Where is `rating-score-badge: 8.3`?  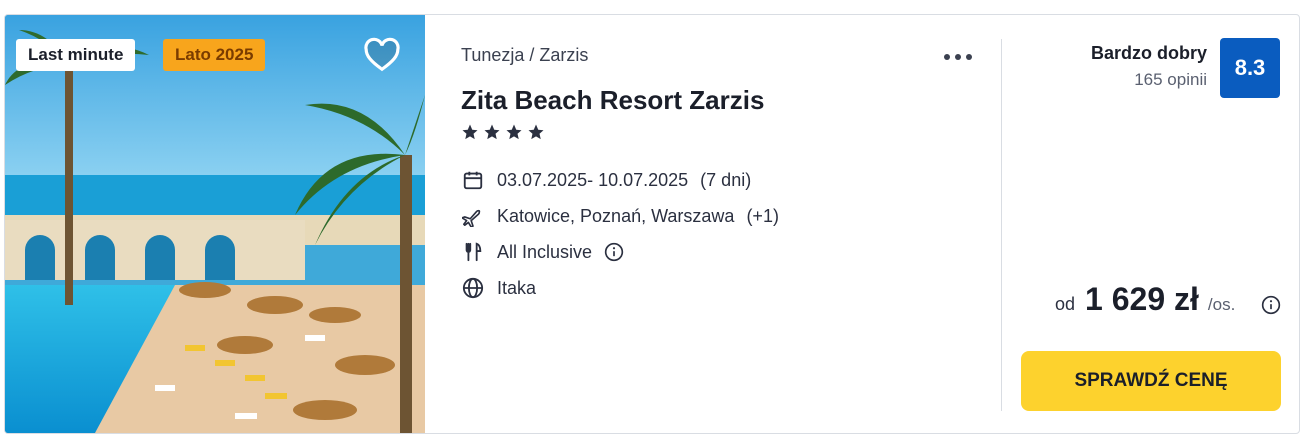
rating-score-badge: 8.3 is located at coordinates (1250, 68).